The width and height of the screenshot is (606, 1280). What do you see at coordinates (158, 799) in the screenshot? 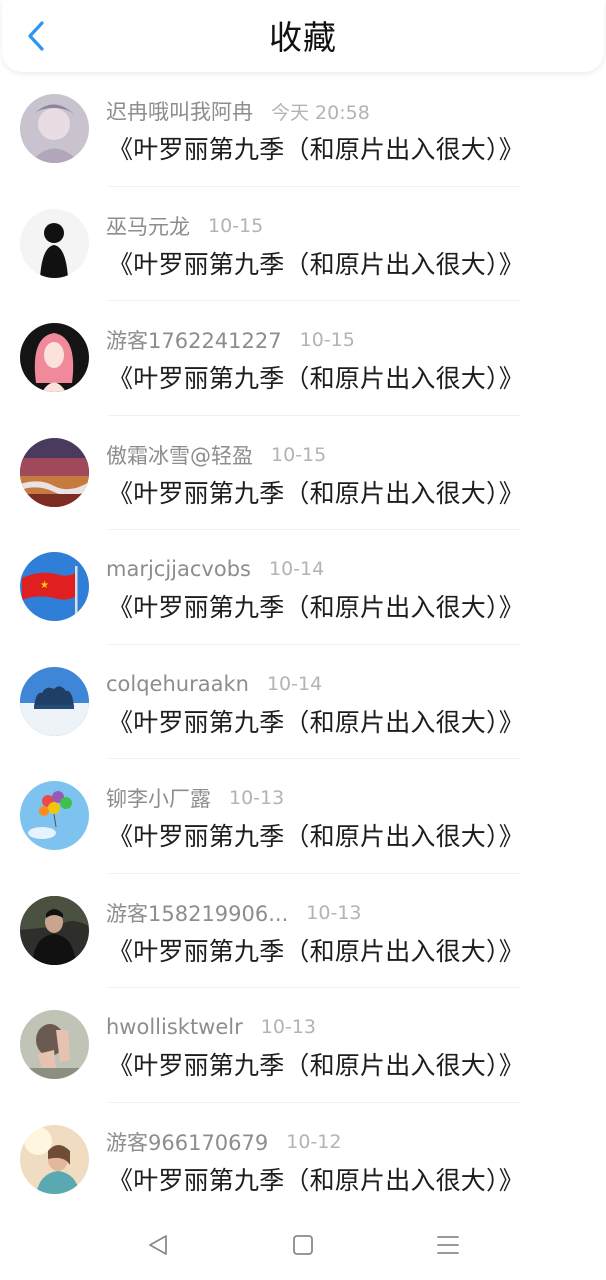
I see `username: 铆李小厂露` at bounding box center [158, 799].